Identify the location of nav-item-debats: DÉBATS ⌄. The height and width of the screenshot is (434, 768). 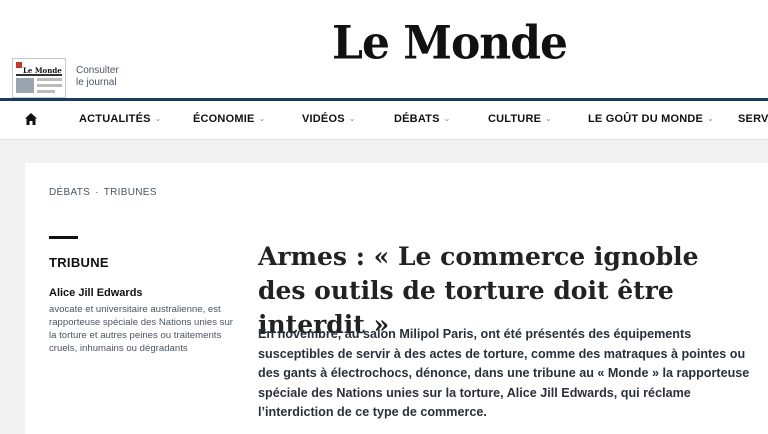
(422, 119).